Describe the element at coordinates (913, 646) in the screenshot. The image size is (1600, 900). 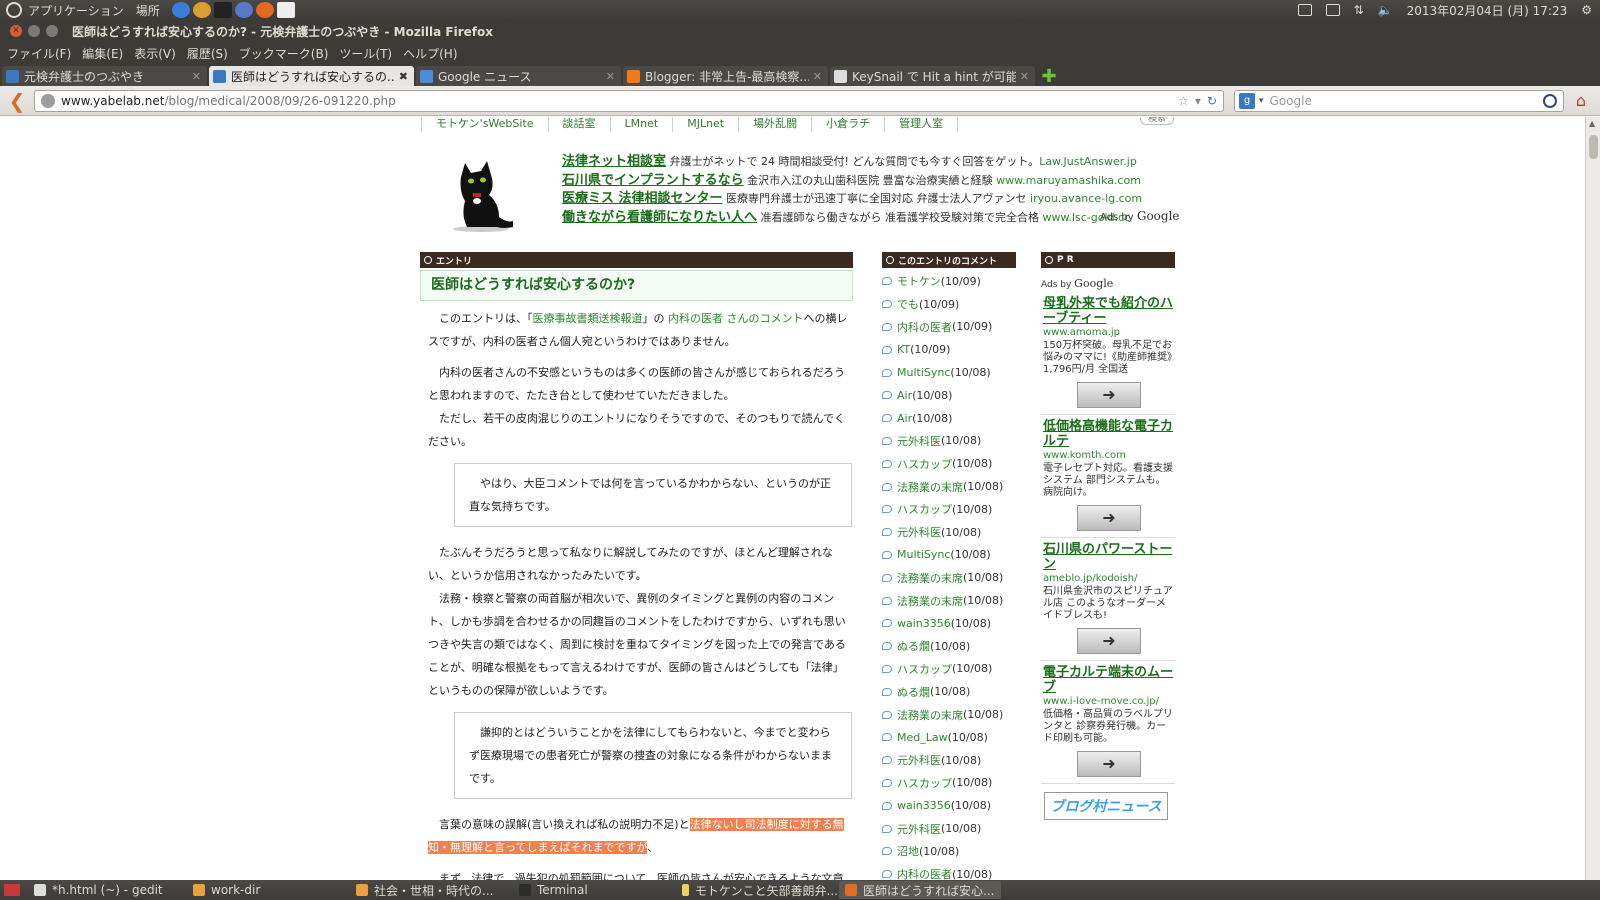
I see `comment-author: ぬる燗` at that location.